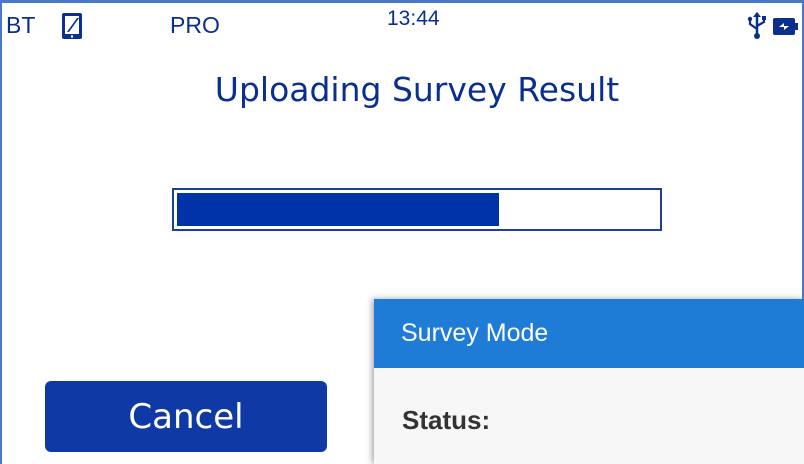 The height and width of the screenshot is (464, 804). Describe the element at coordinates (402, 1) in the screenshot. I see `frame-top-border` at that location.